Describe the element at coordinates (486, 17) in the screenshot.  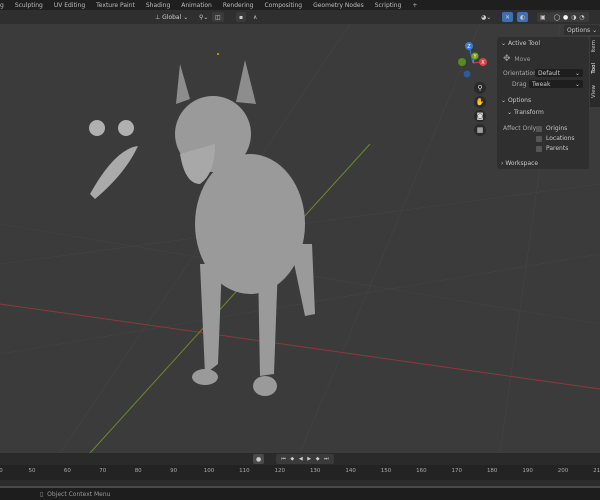
I see `visibility-dropdown: ◕⌄` at that location.